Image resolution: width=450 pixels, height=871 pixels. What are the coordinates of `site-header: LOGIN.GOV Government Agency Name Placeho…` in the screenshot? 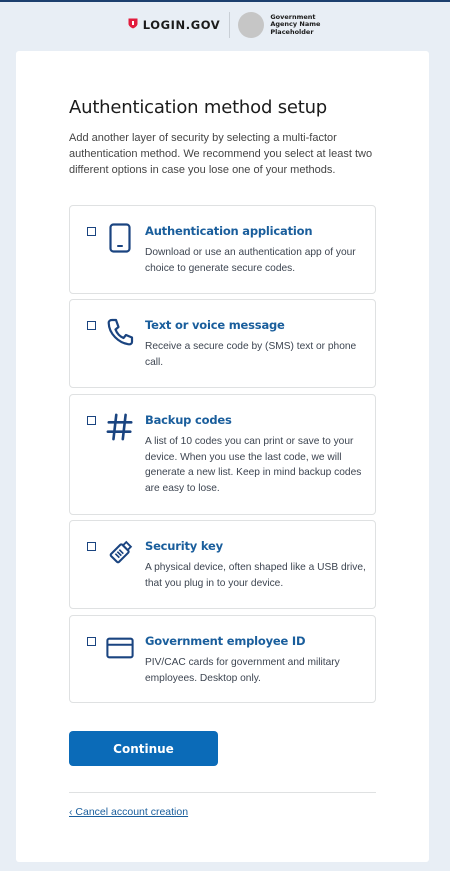 It's located at (225, 25).